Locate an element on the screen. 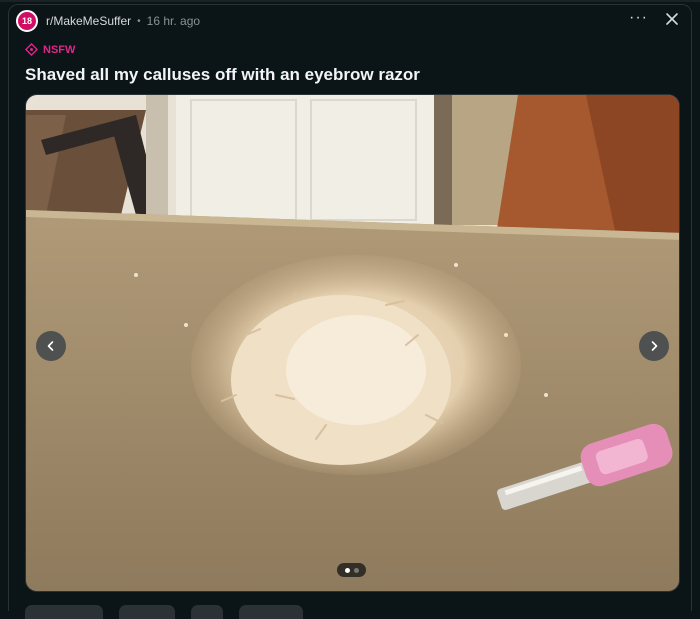  gallery-pagination is located at coordinates (351, 570).